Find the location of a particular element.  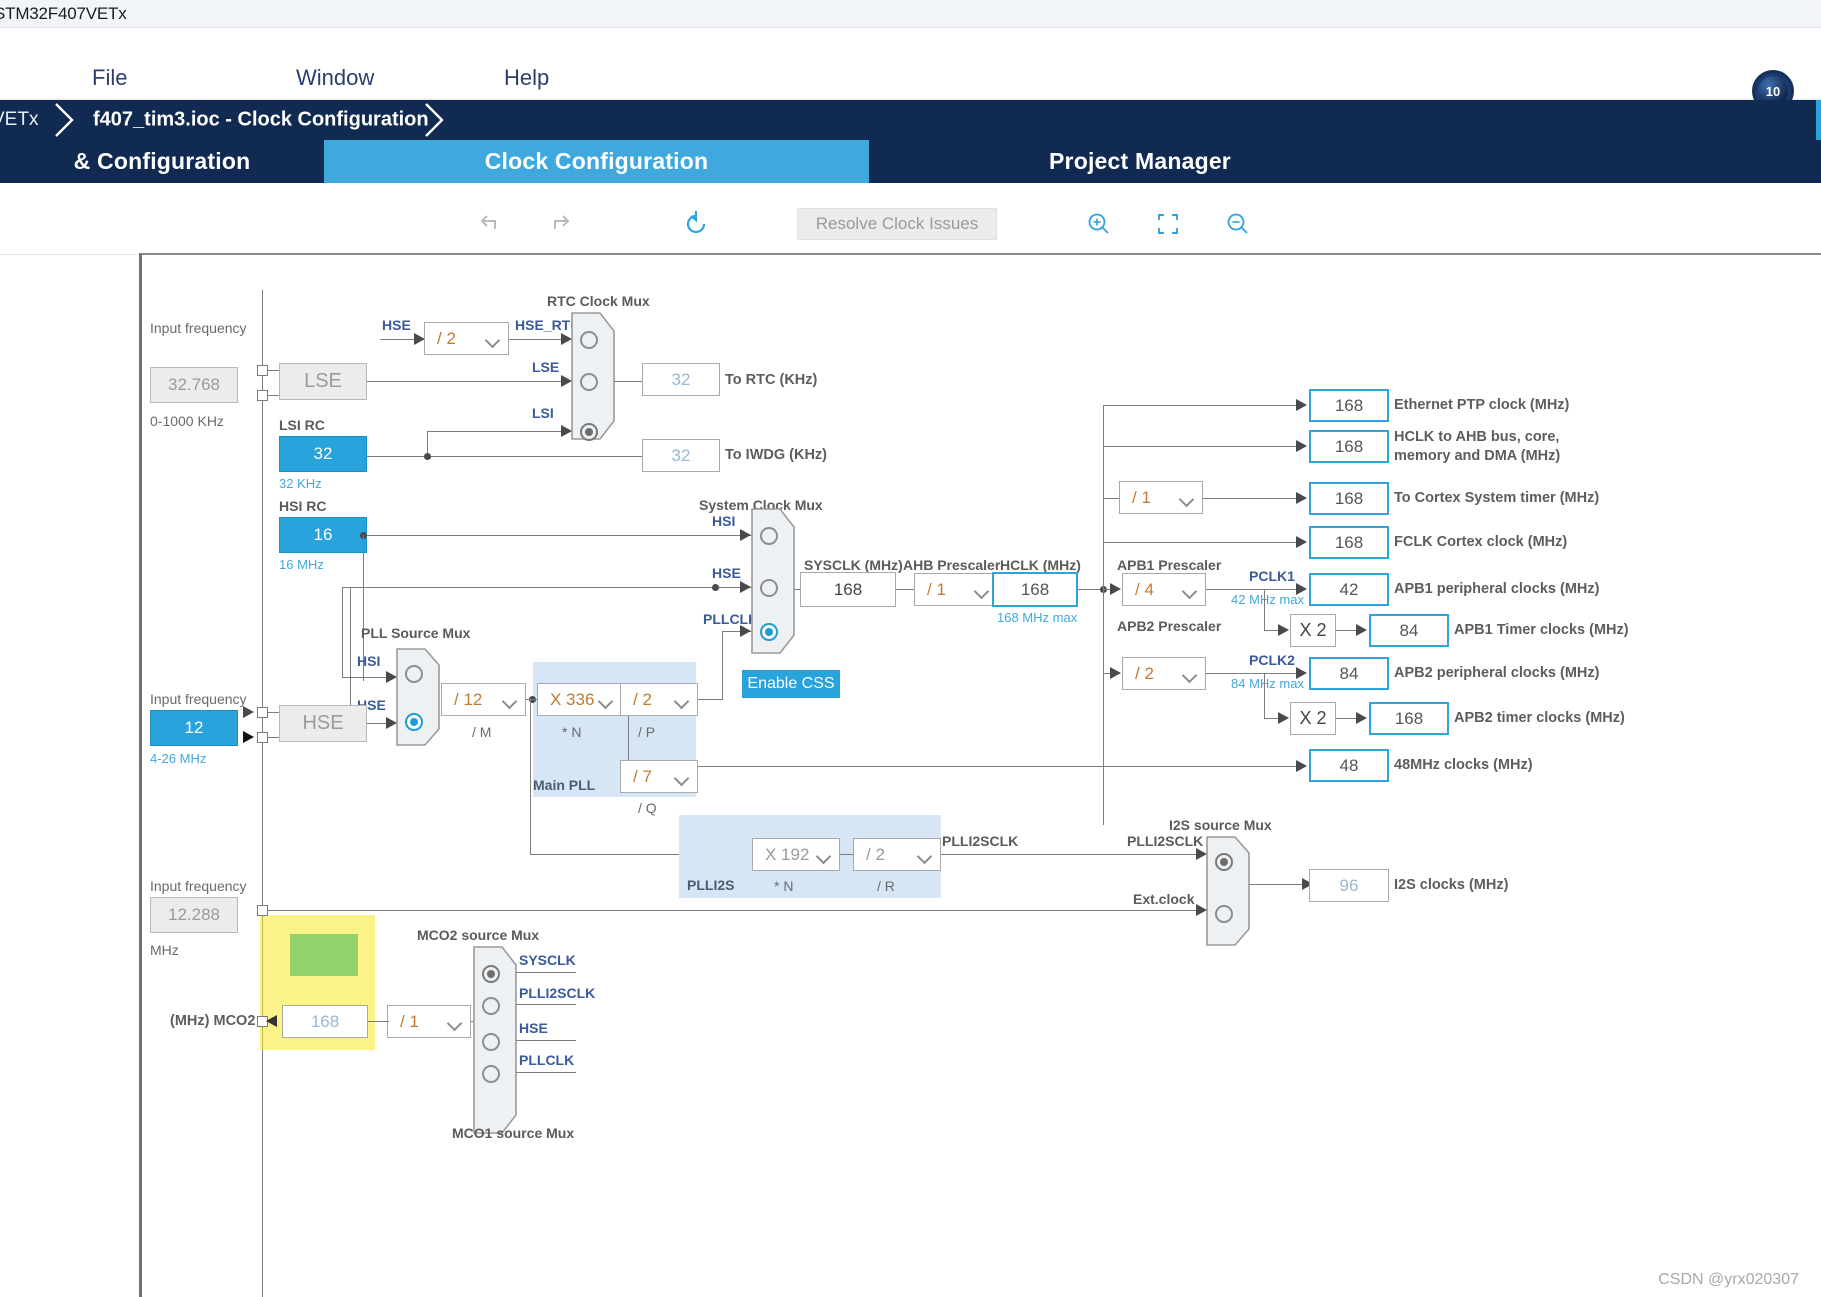

apb2-branch-v is located at coordinates (1103, 631).